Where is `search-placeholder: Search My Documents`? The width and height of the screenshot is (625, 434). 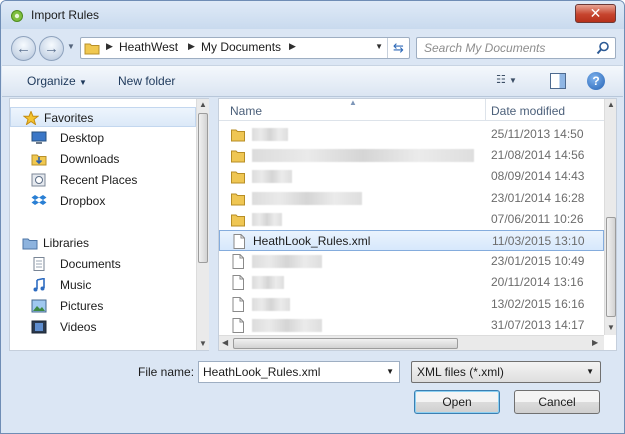 search-placeholder: Search My Documents is located at coordinates (485, 48).